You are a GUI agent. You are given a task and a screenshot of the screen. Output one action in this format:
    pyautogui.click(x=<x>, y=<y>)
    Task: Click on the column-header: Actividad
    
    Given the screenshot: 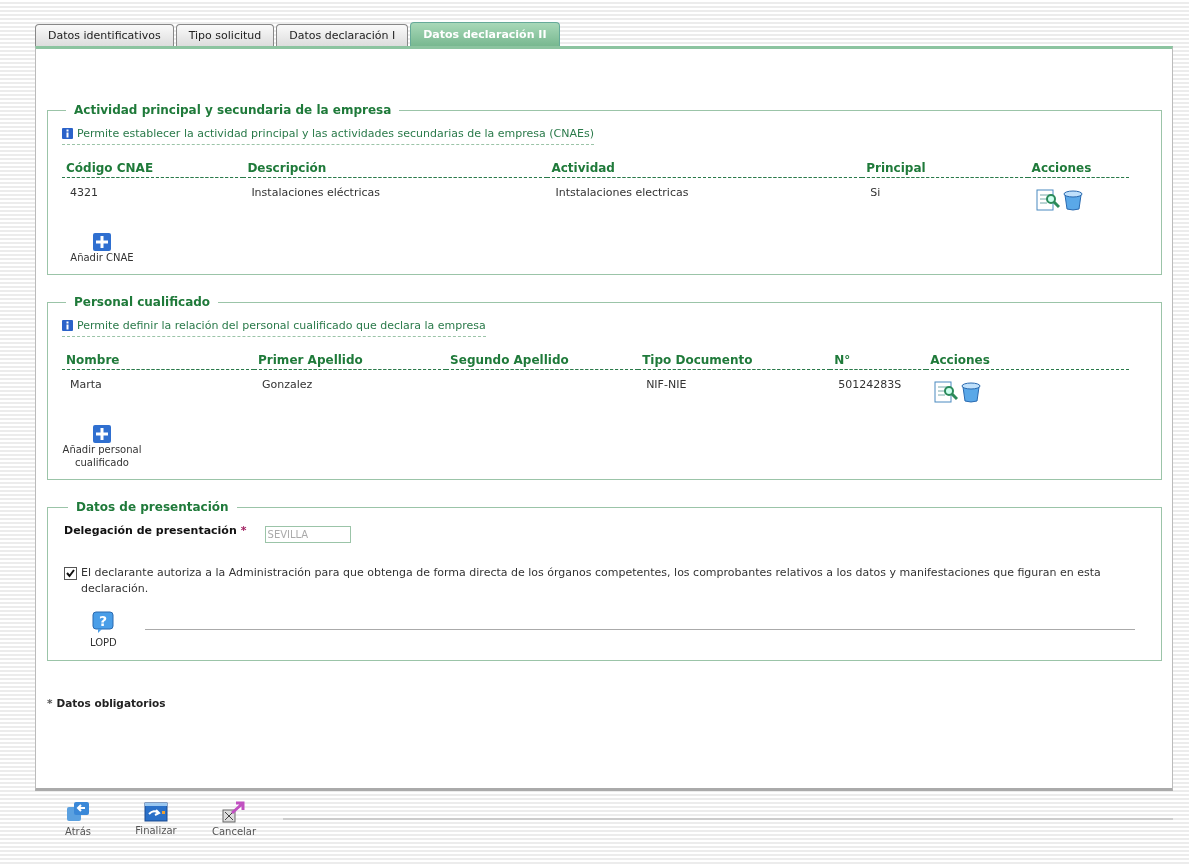 What is the action you would take?
    pyautogui.click(x=705, y=169)
    